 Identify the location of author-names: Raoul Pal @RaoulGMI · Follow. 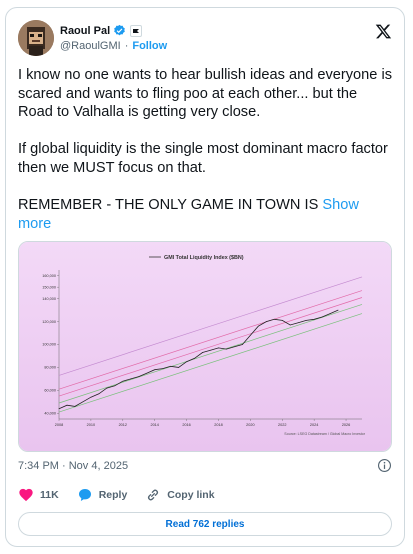
(113, 37).